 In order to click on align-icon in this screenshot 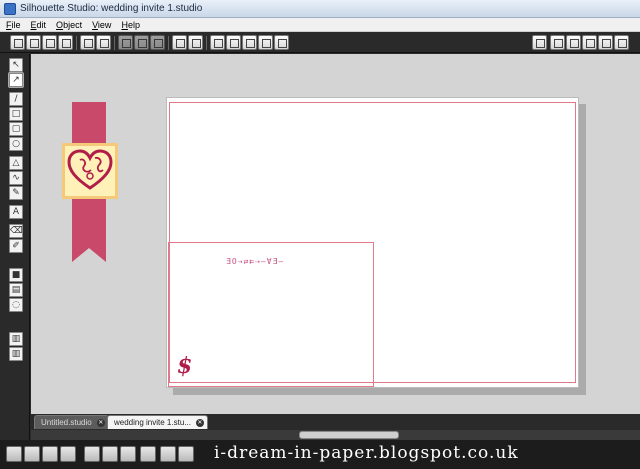, I will do `click(589, 42)`.